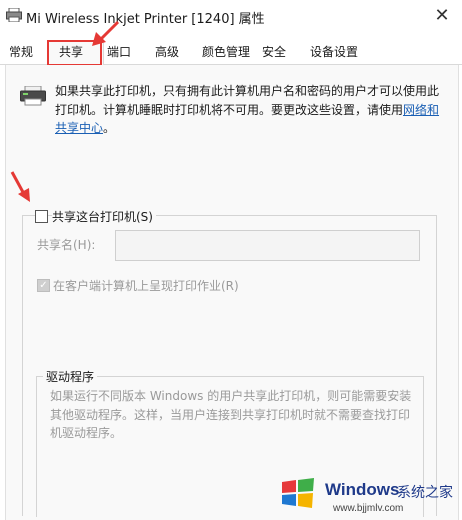 The height and width of the screenshot is (520, 462). Describe the element at coordinates (70, 376) in the screenshot. I see `driver-group-title: 驱动程序` at that location.